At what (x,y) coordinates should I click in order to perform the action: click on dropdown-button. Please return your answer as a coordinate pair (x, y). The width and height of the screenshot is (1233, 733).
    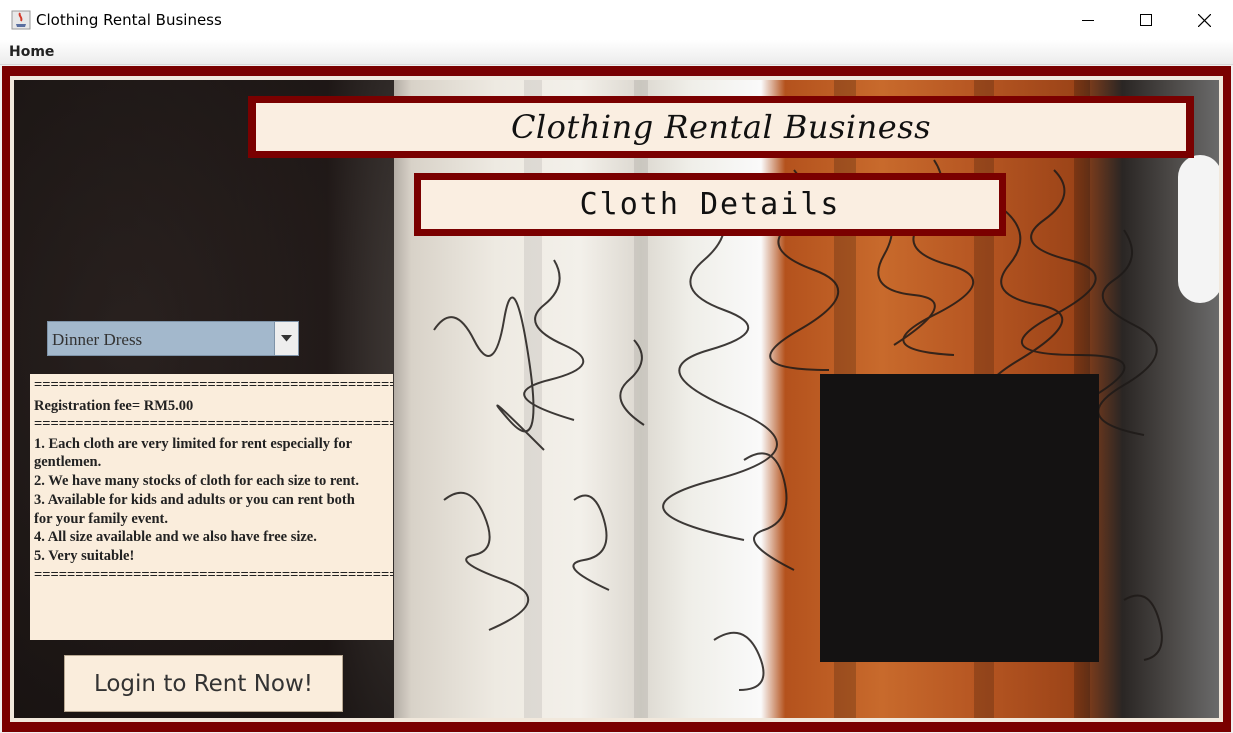
    Looking at the image, I should click on (286, 338).